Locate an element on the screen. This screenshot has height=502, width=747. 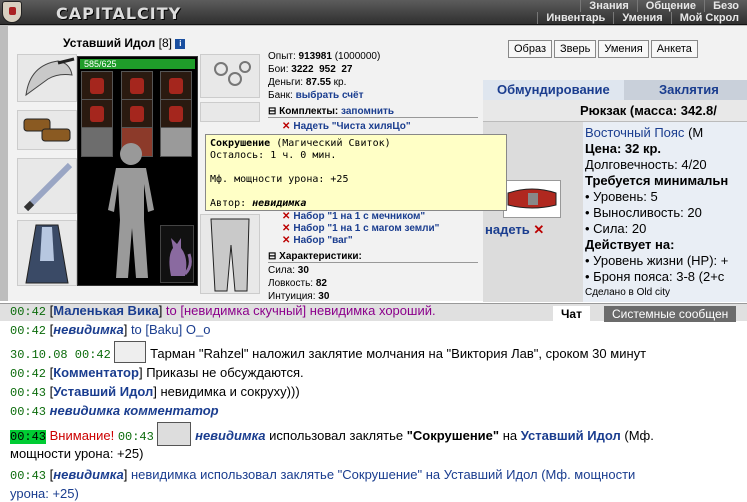
characteristics-header: ⊟ Характеристики: is located at coordinates (373, 257).